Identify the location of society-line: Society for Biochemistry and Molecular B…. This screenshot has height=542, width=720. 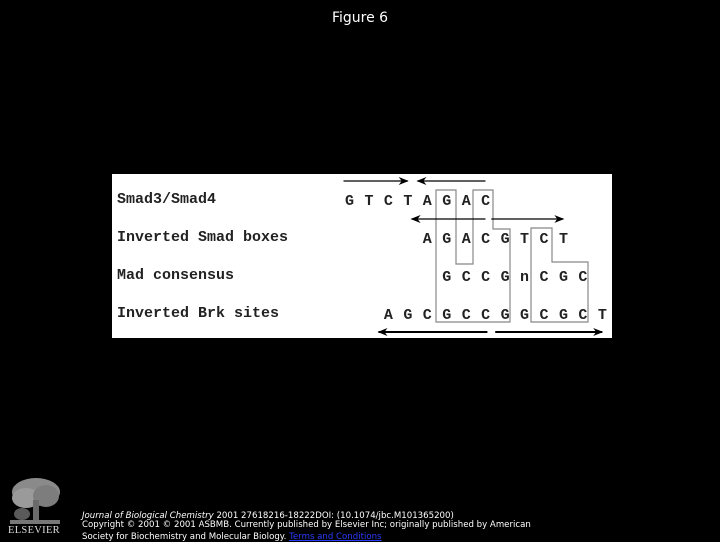
(186, 537).